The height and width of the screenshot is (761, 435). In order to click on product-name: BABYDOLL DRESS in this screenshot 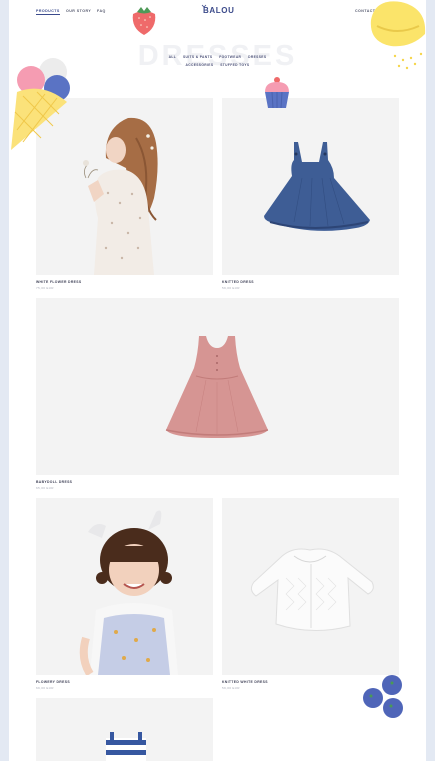, I will do `click(54, 482)`.